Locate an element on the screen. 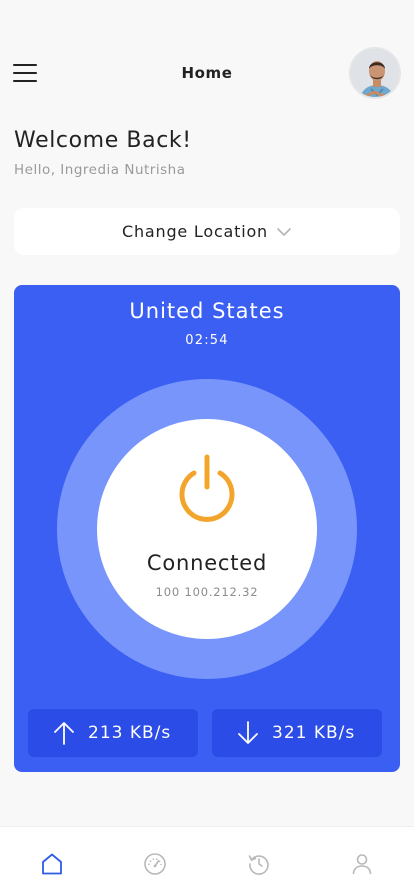 The image size is (414, 896). change-location-button: Change Location is located at coordinates (207, 231).